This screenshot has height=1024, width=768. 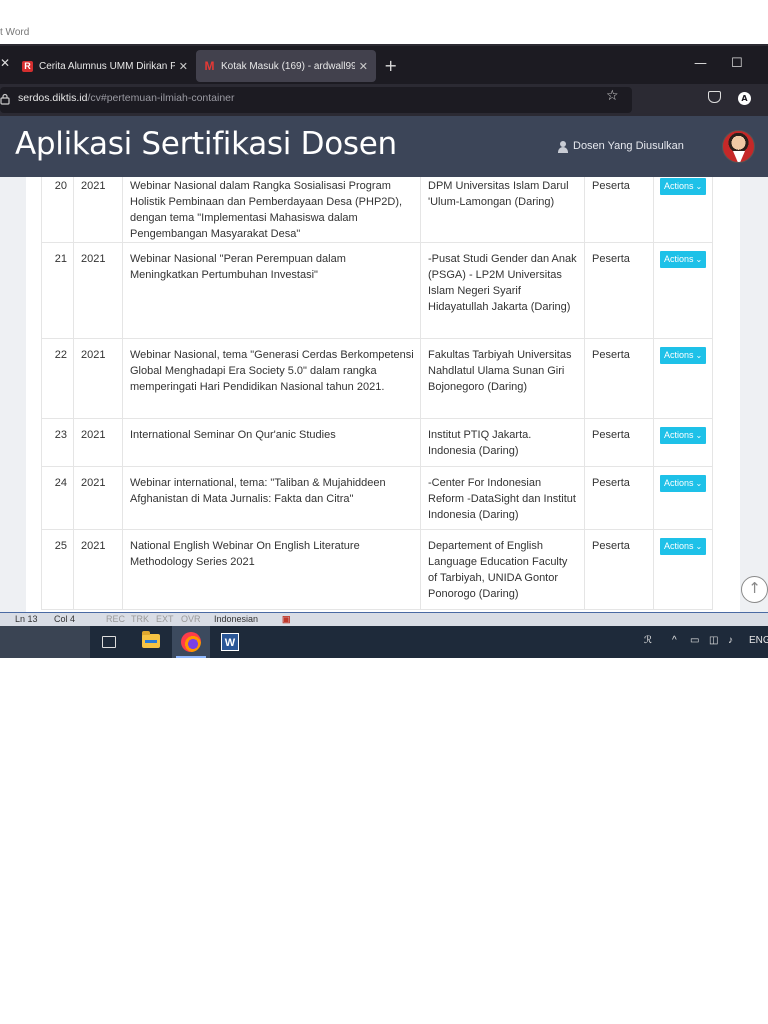 I want to click on battery-icon: ▭, so click(x=694, y=640).